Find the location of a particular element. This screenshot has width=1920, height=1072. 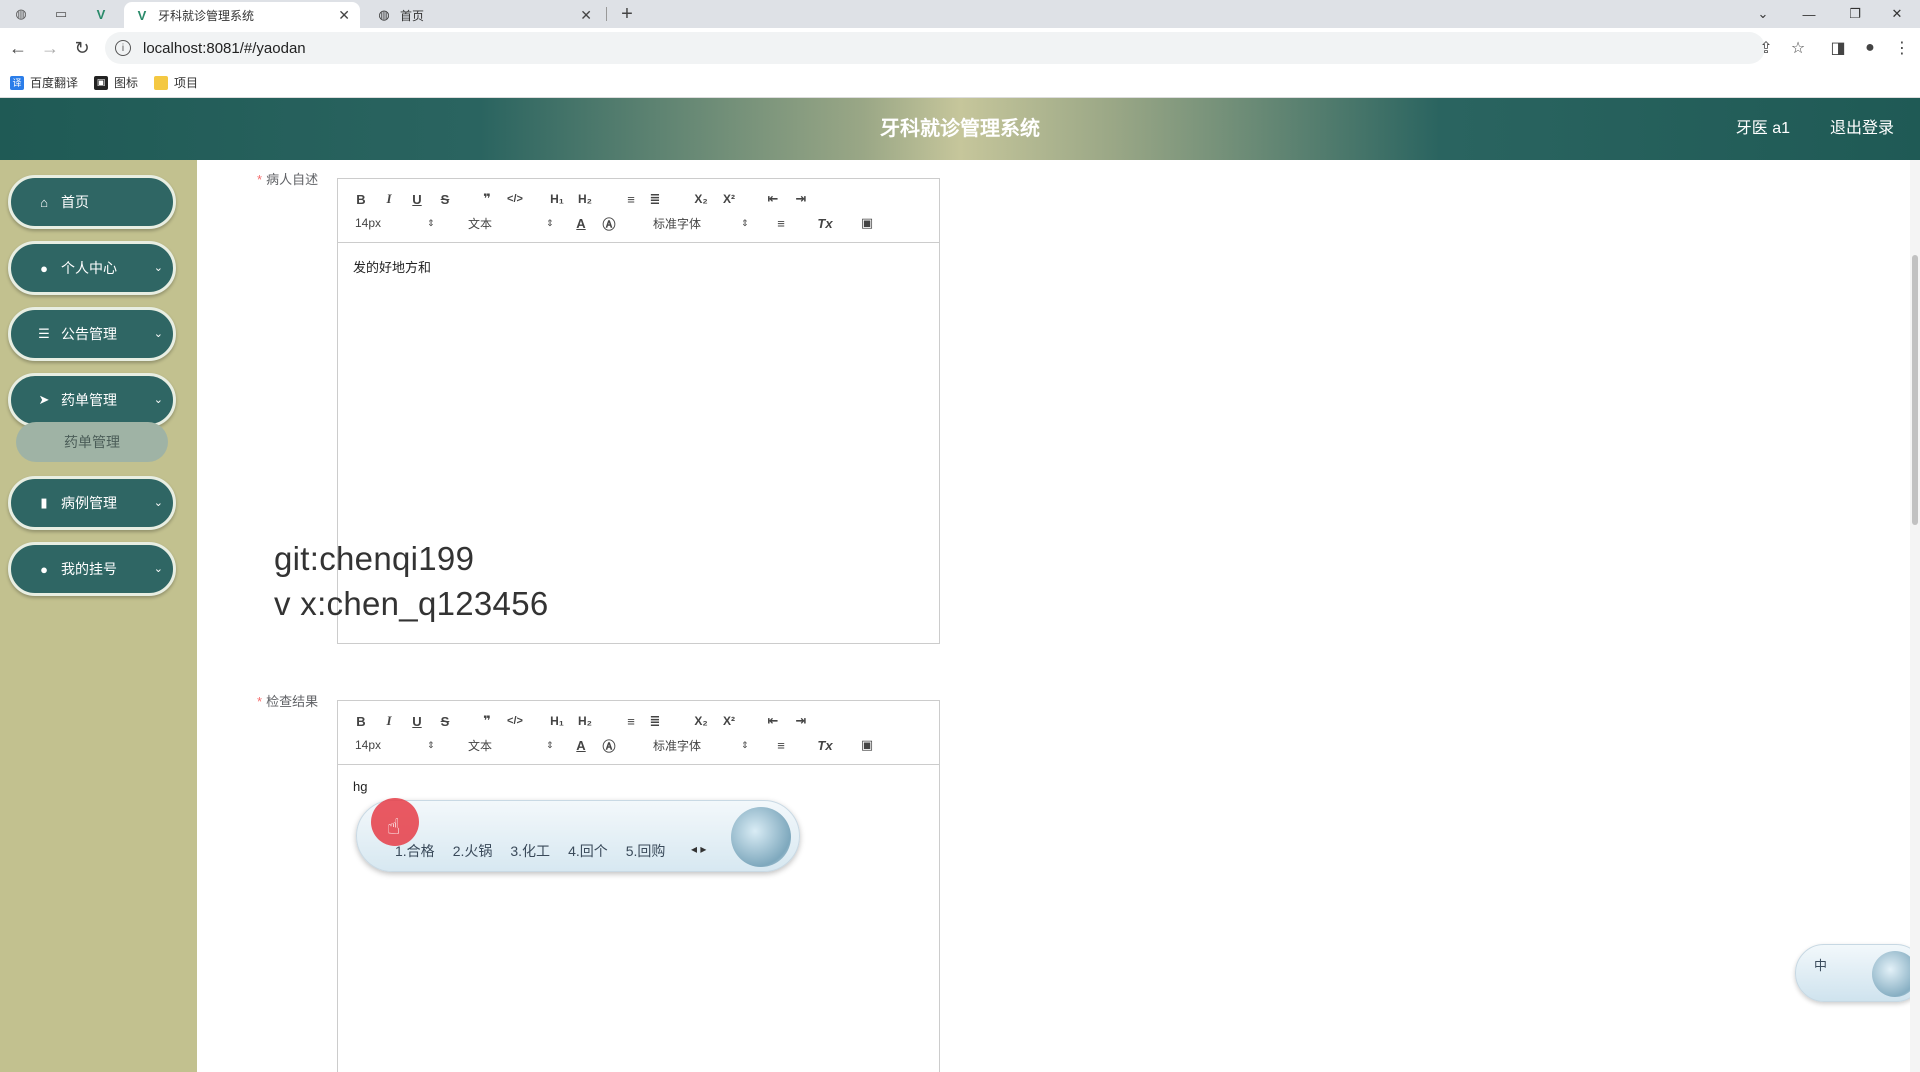

star-icon: ☆ is located at coordinates (1798, 48).